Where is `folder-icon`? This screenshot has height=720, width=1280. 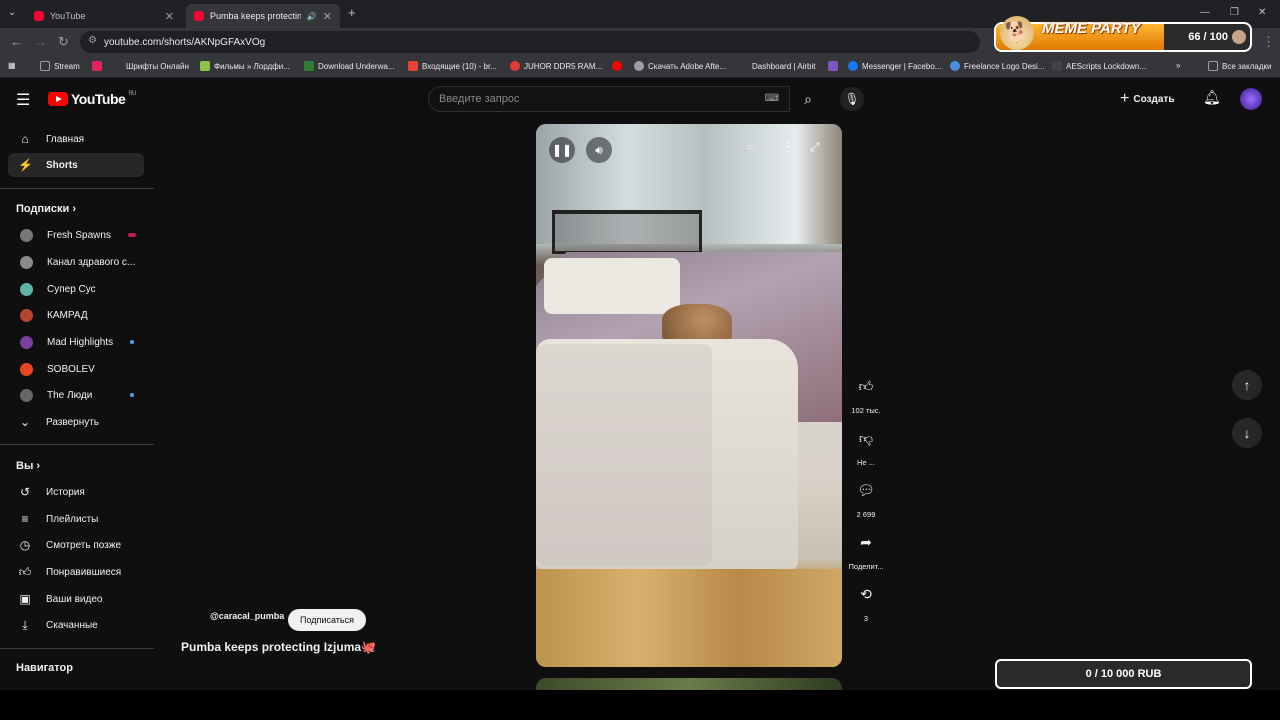 folder-icon is located at coordinates (45, 66).